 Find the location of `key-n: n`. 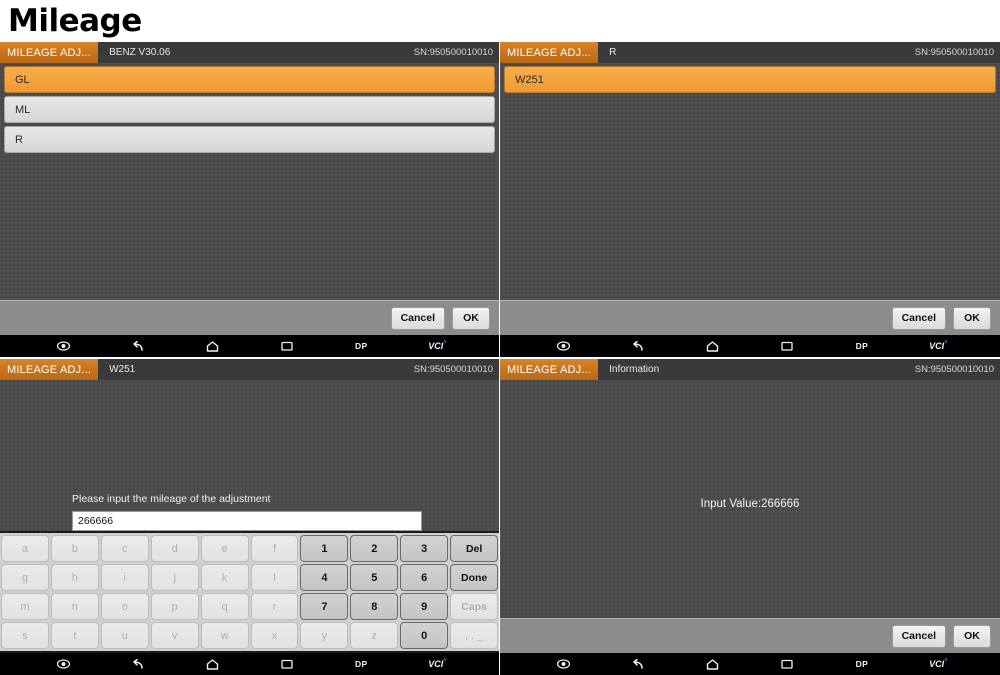

key-n: n is located at coordinates (74, 606).